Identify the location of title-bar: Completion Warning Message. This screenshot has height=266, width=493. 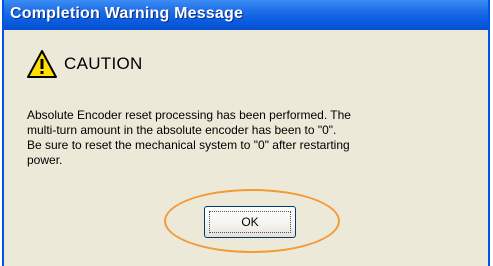
(246, 15).